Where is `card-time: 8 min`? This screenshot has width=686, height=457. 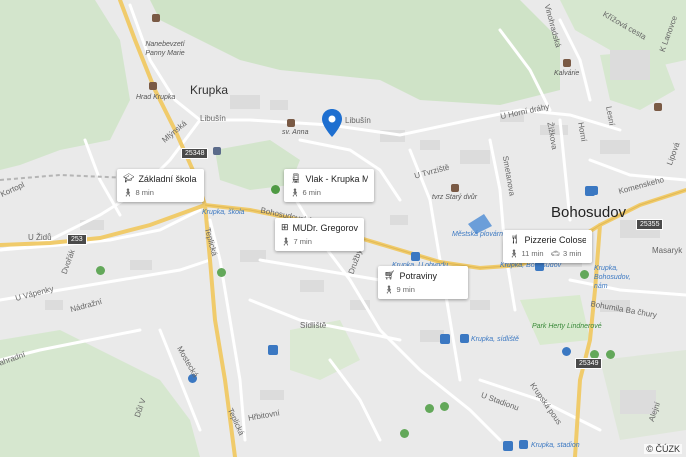 card-time: 8 min is located at coordinates (144, 192).